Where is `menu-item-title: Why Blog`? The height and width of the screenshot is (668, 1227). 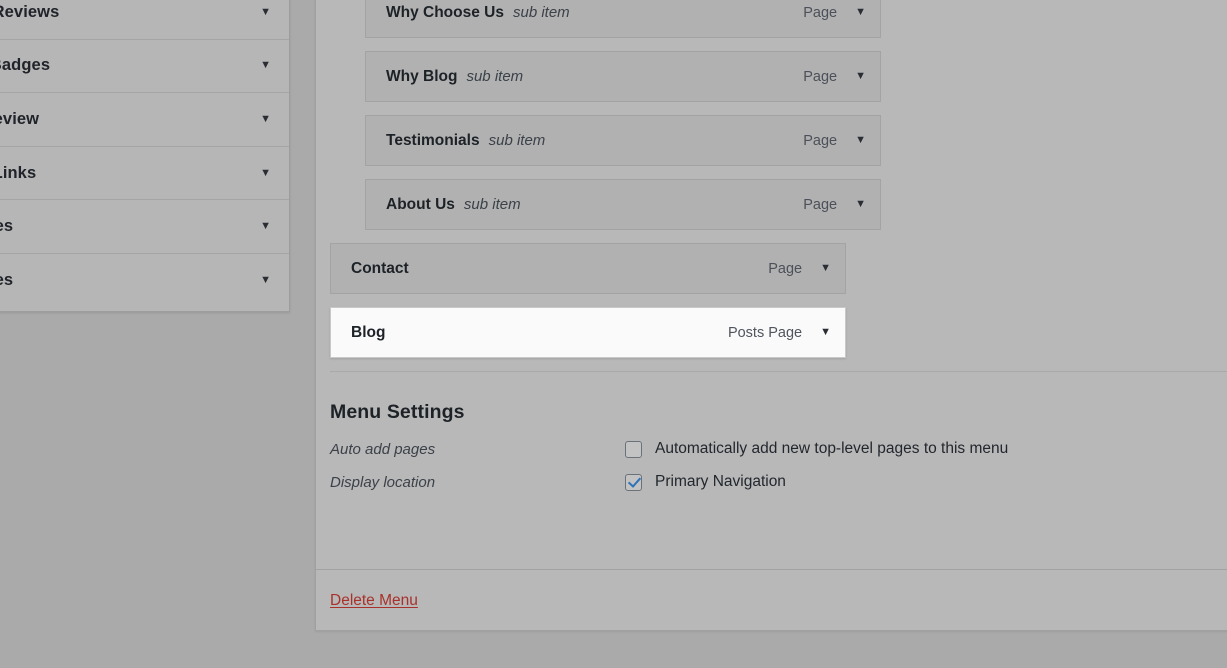 menu-item-title: Why Blog is located at coordinates (422, 76).